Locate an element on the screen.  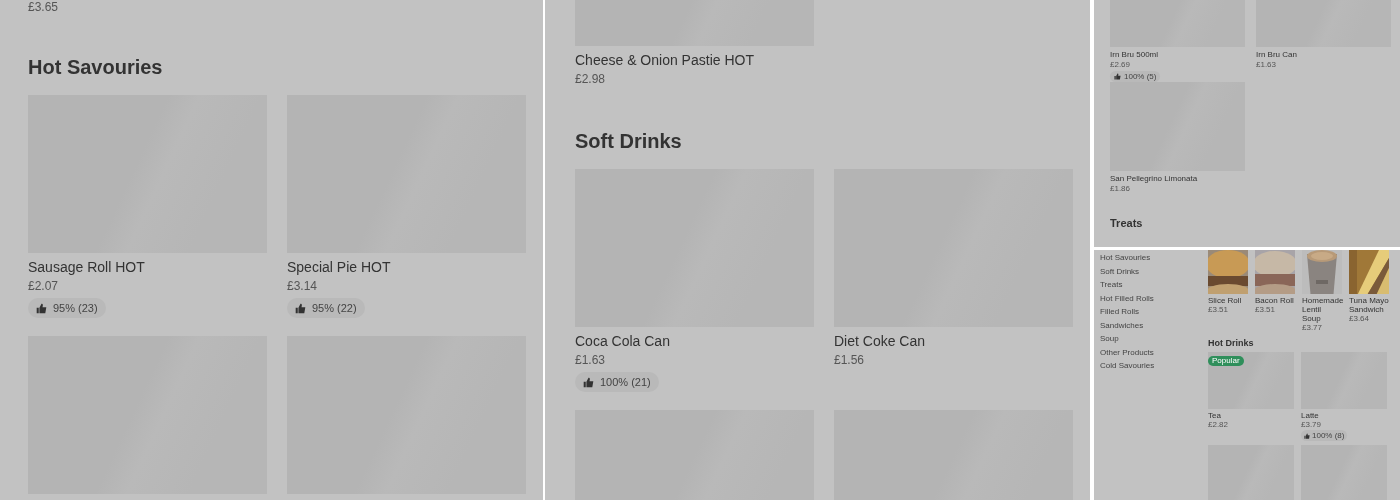
category-link: Soft Drinks is located at coordinates (1150, 271).